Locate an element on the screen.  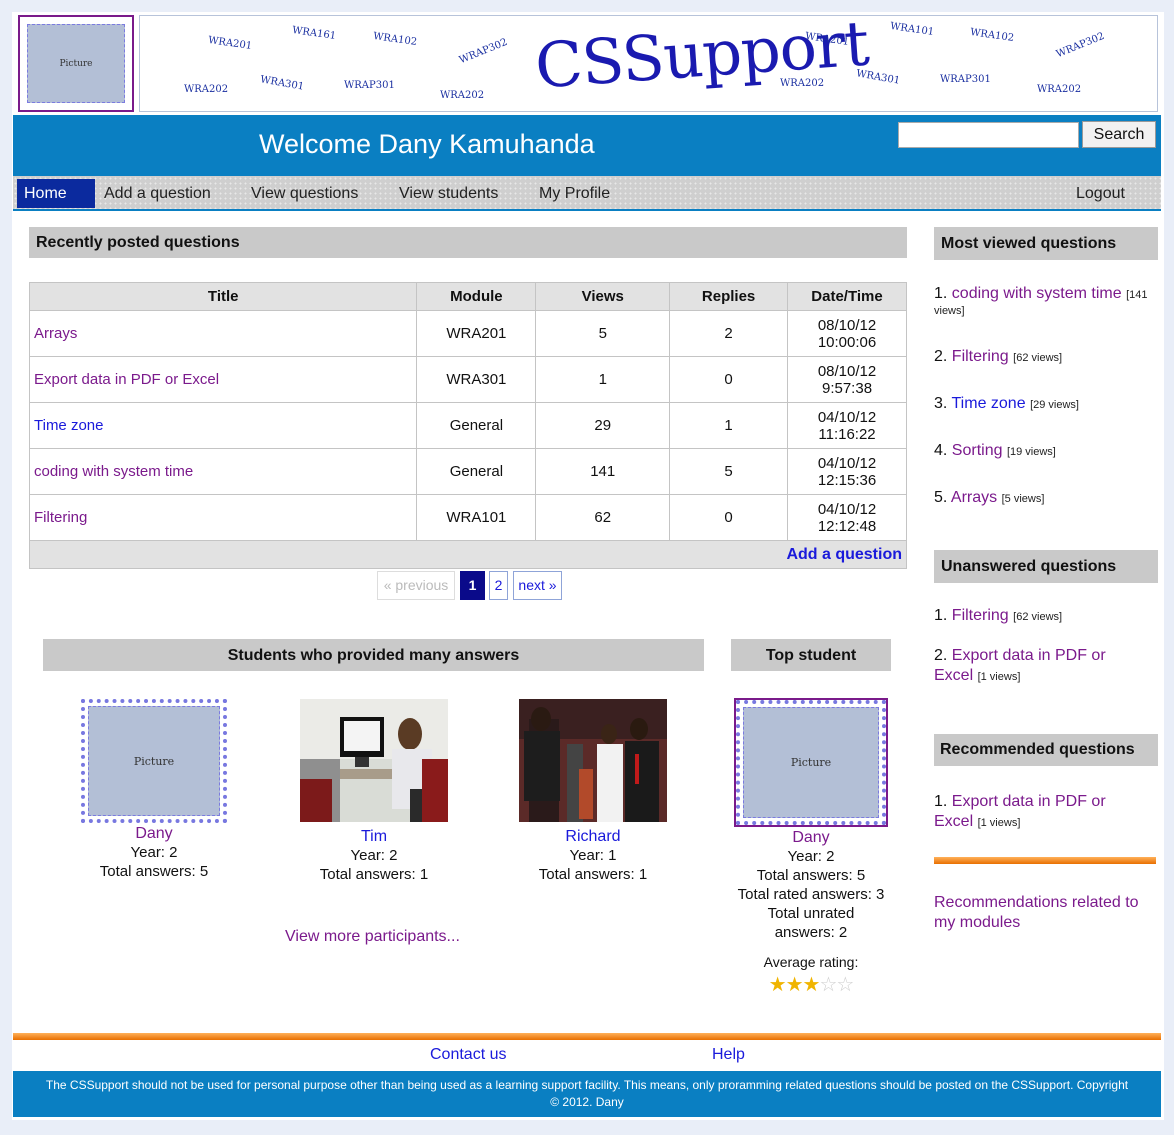
views-cell: 5 is located at coordinates (603, 333).